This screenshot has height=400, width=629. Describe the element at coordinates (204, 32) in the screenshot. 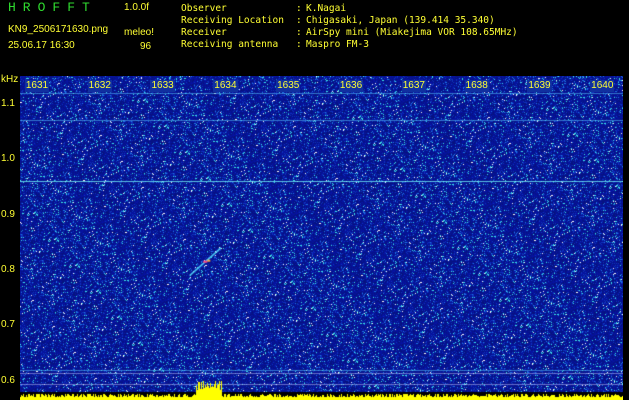

I see `receiver-label: Receiver` at that location.